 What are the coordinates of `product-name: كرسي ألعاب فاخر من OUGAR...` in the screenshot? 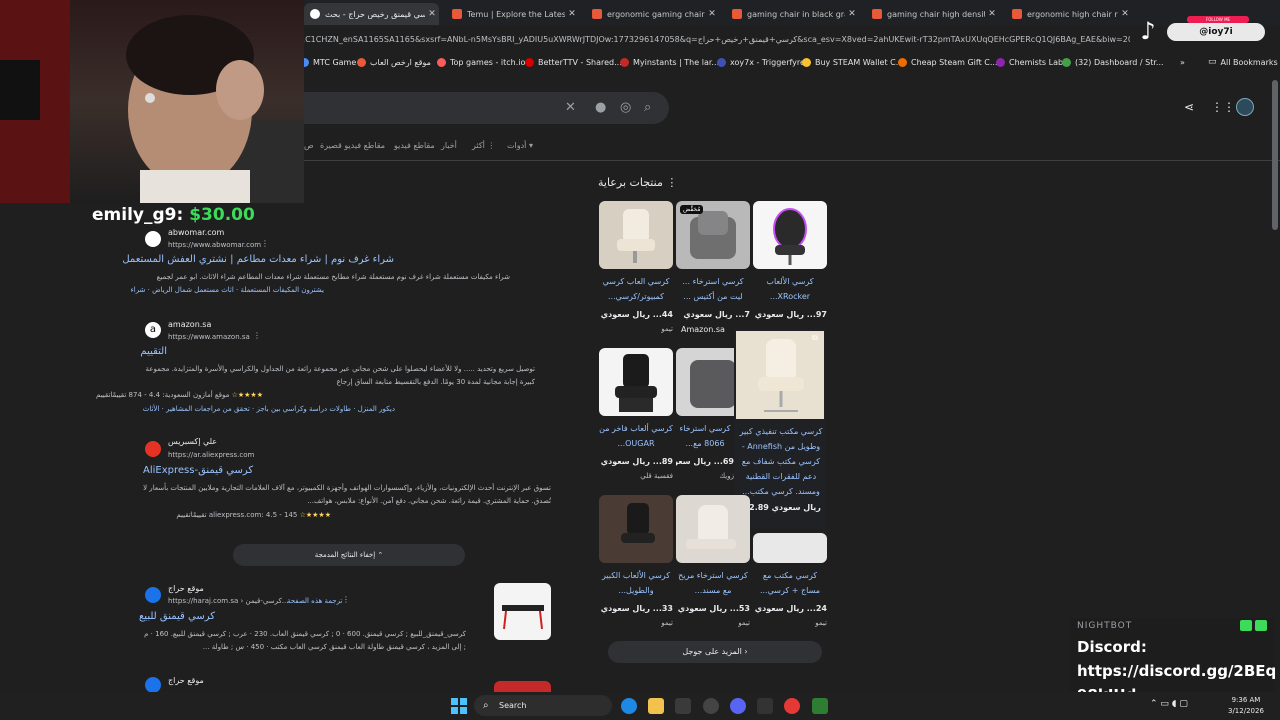 It's located at (636, 436).